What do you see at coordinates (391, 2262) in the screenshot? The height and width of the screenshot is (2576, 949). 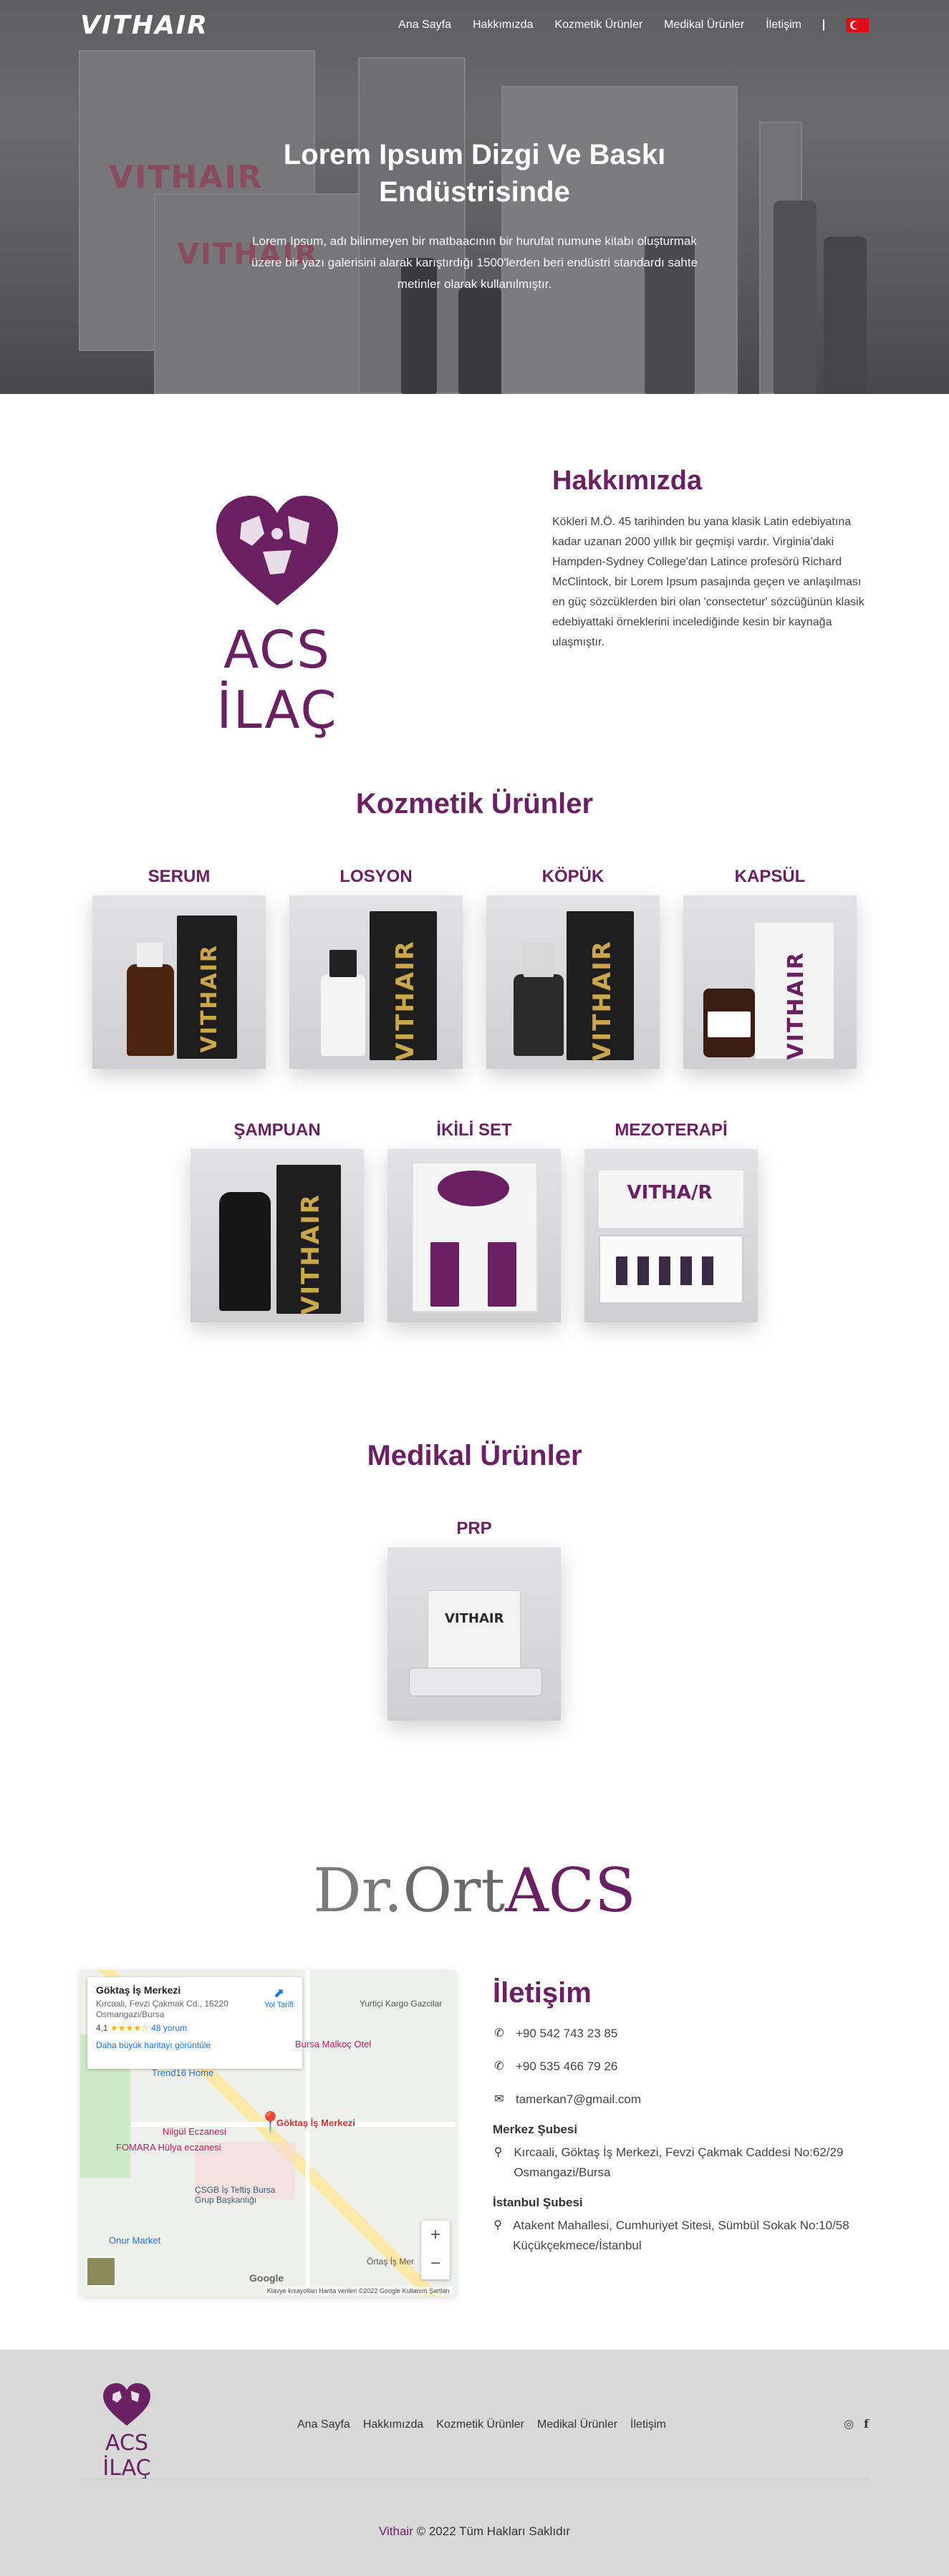 I see `map-poi: Örtaş İş Mer` at bounding box center [391, 2262].